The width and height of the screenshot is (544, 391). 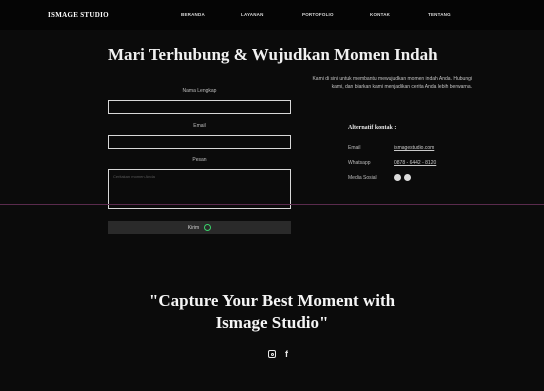 I want to click on footer-social: f, so click(x=278, y=354).